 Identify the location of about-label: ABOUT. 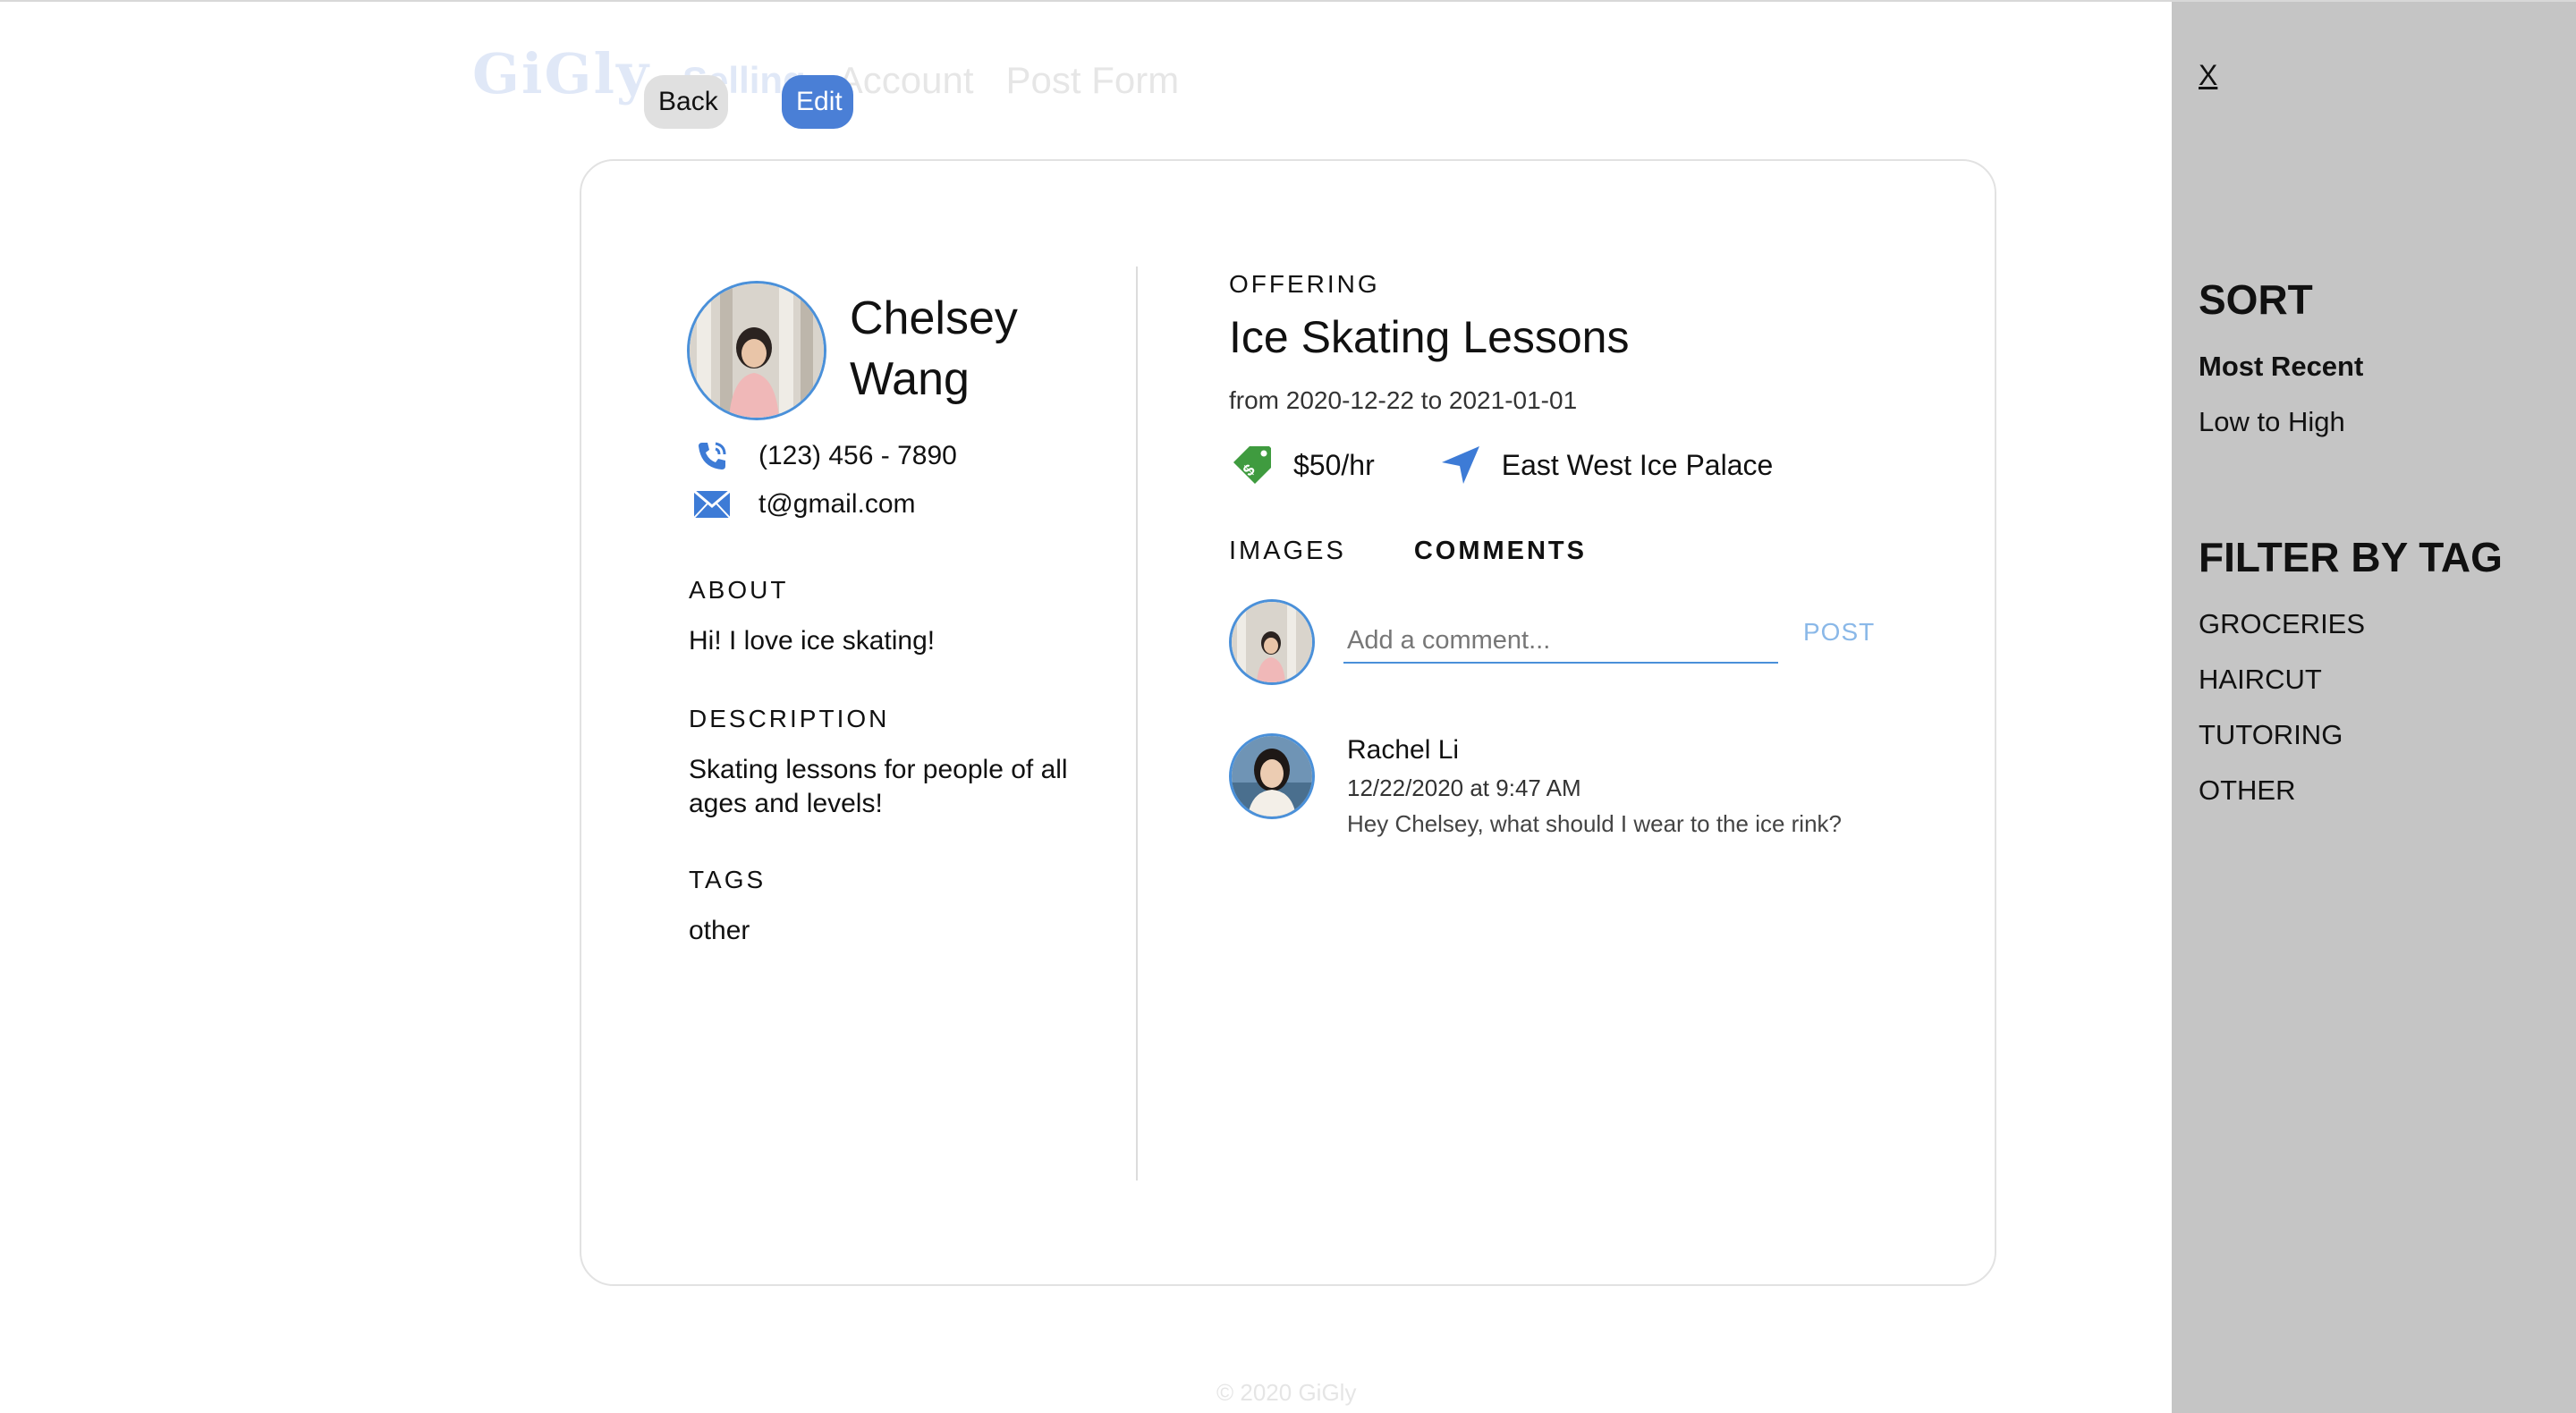
(739, 590).